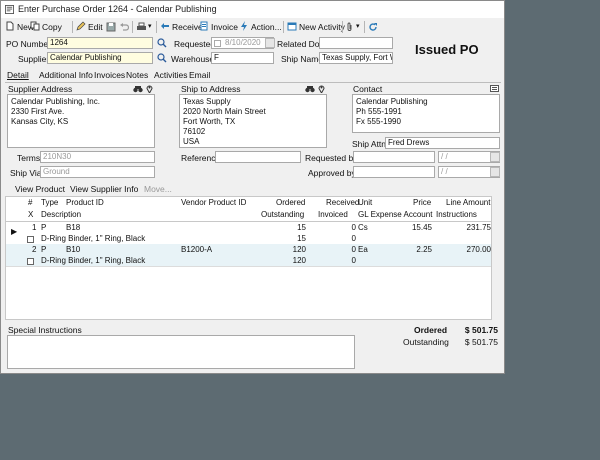 This screenshot has width=600, height=460. Describe the element at coordinates (73, 250) in the screenshot. I see `row-product-id: B10` at that location.